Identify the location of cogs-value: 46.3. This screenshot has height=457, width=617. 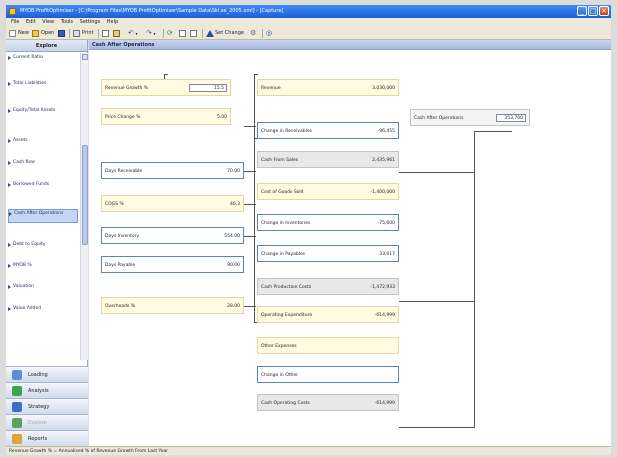
(235, 204).